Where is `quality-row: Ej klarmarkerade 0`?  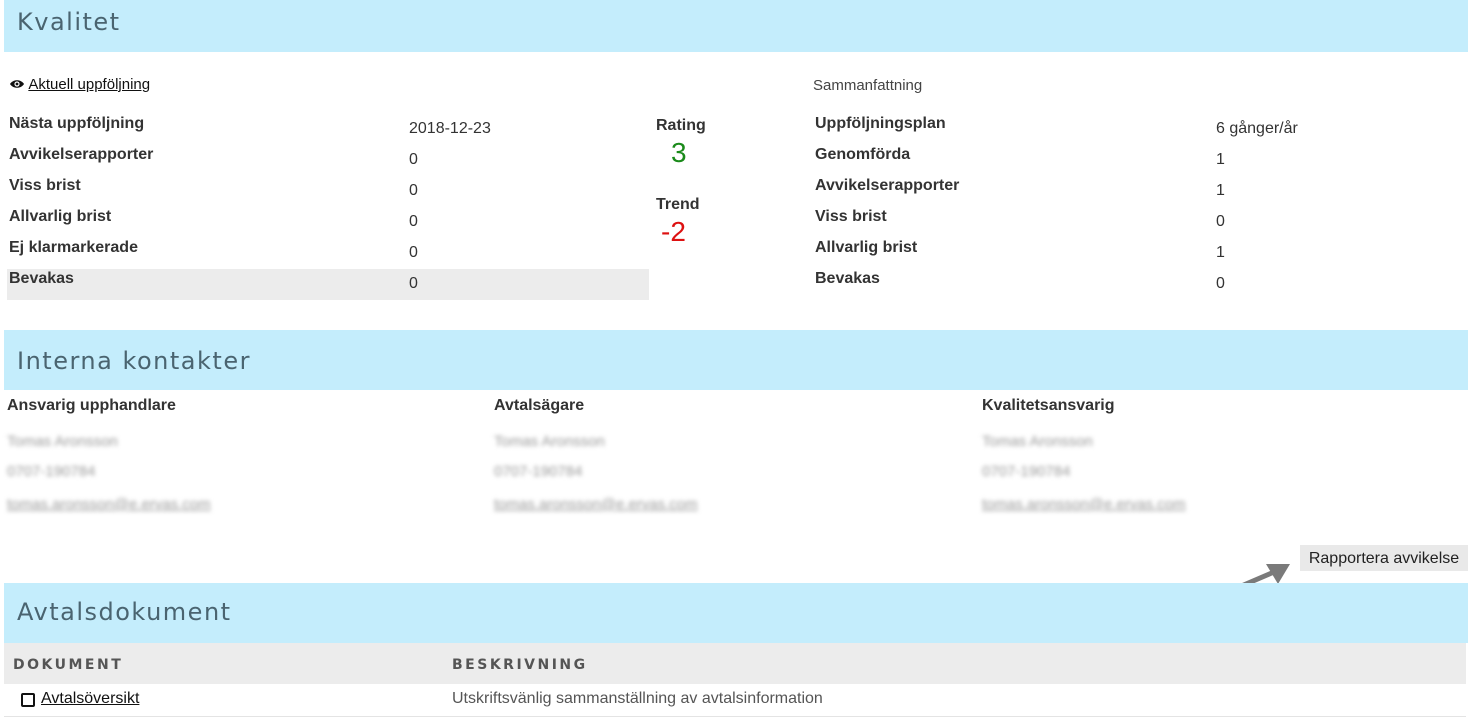
quality-row: Ej klarmarkerade 0 is located at coordinates (328, 253).